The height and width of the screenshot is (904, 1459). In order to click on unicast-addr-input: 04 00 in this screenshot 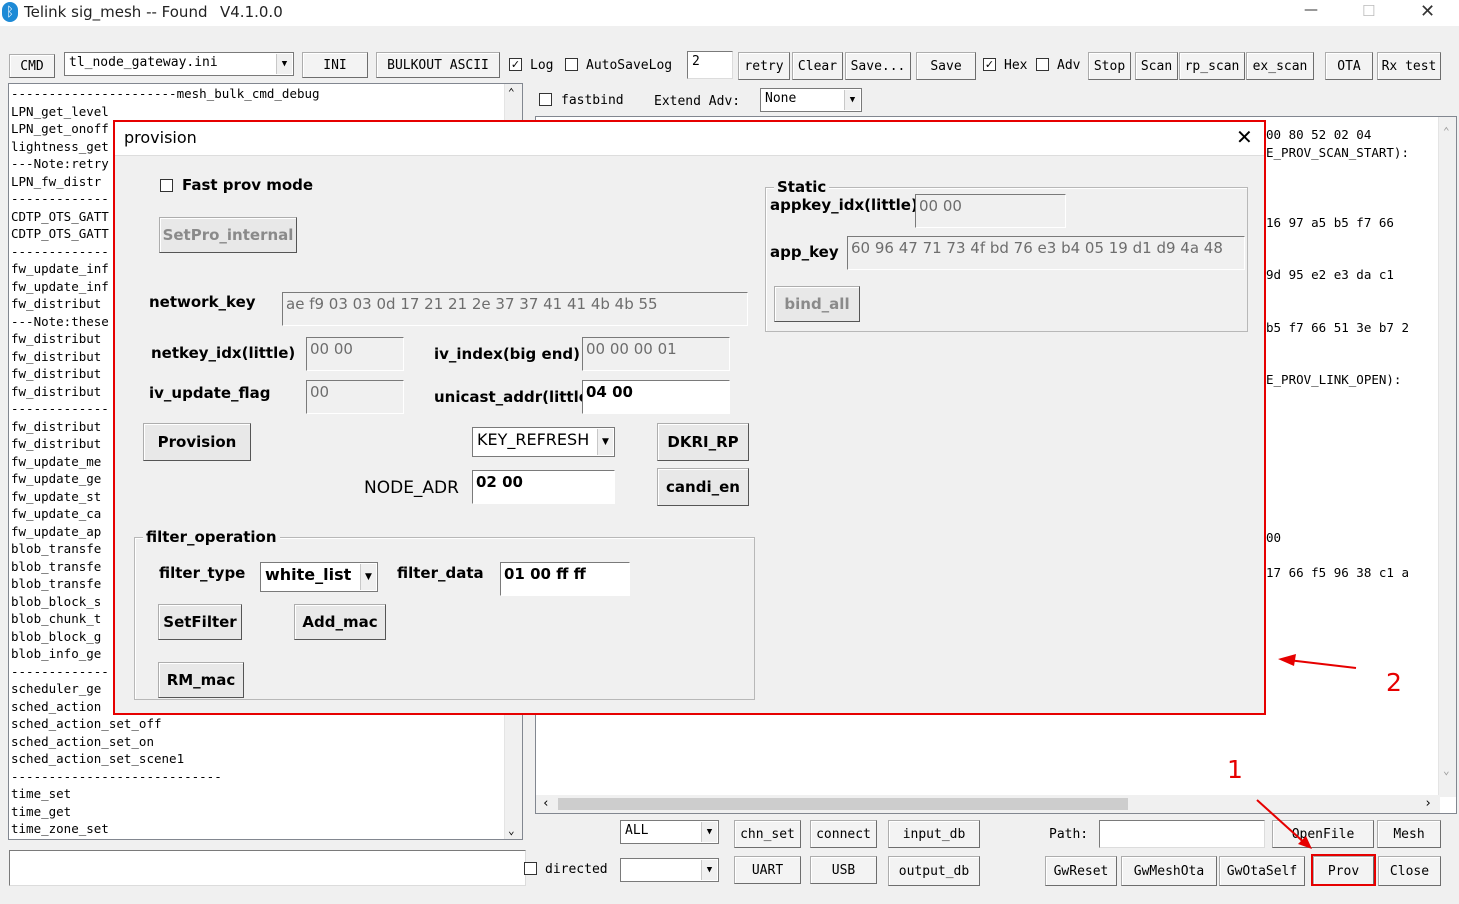, I will do `click(656, 397)`.